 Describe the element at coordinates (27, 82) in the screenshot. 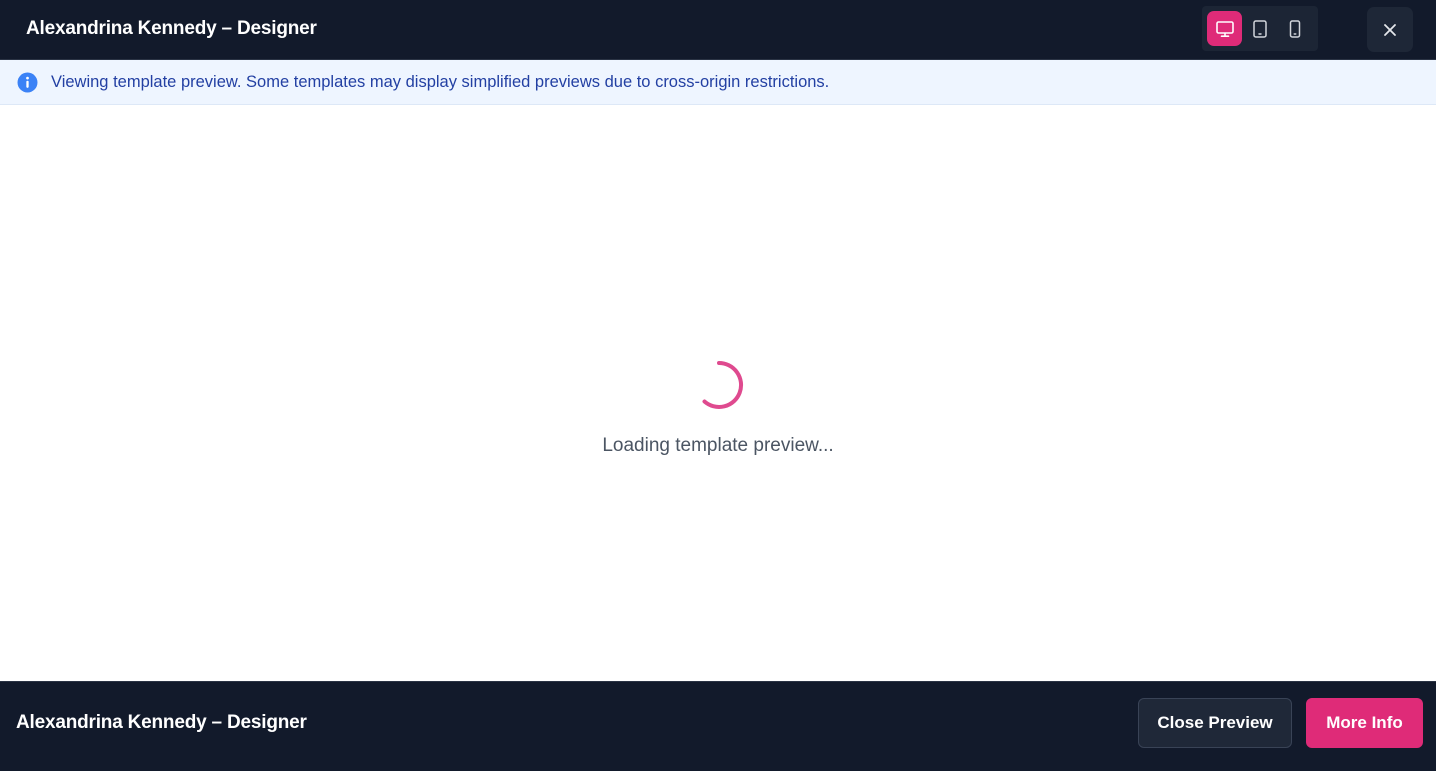

I see `info-icon` at that location.